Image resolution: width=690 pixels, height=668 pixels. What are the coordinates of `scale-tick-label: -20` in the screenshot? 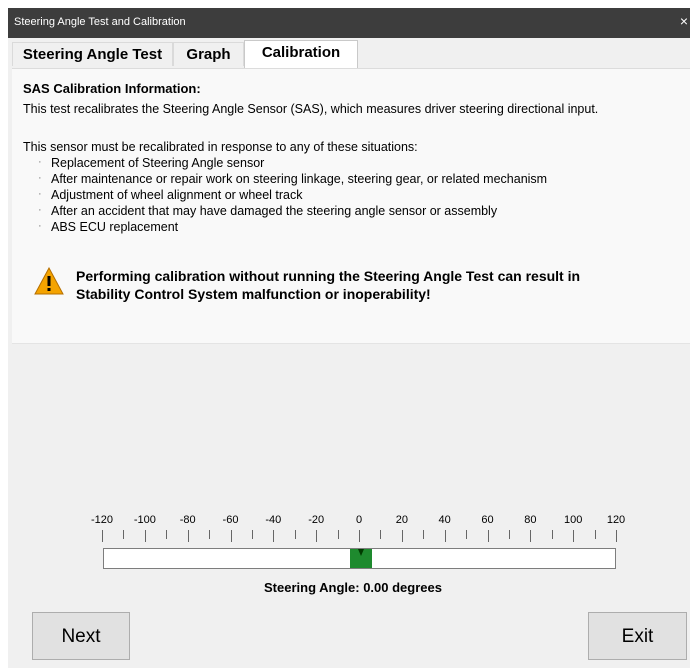 It's located at (316, 520).